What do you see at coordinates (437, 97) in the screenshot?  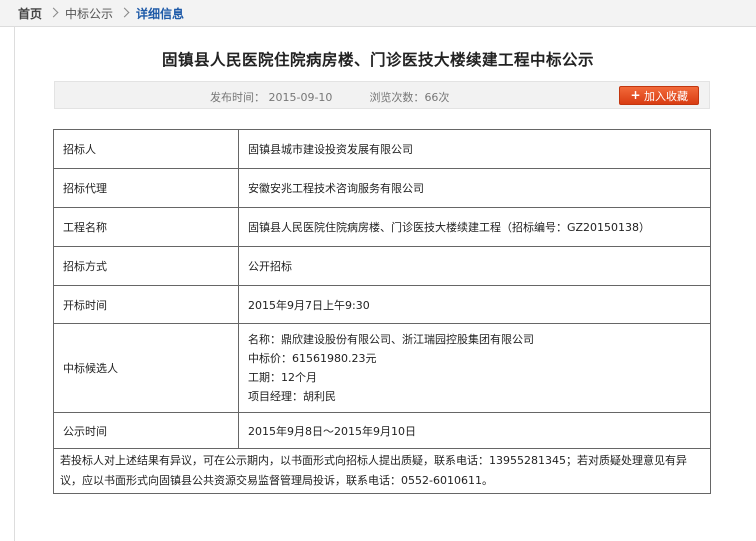 I see `views-count: 66次` at bounding box center [437, 97].